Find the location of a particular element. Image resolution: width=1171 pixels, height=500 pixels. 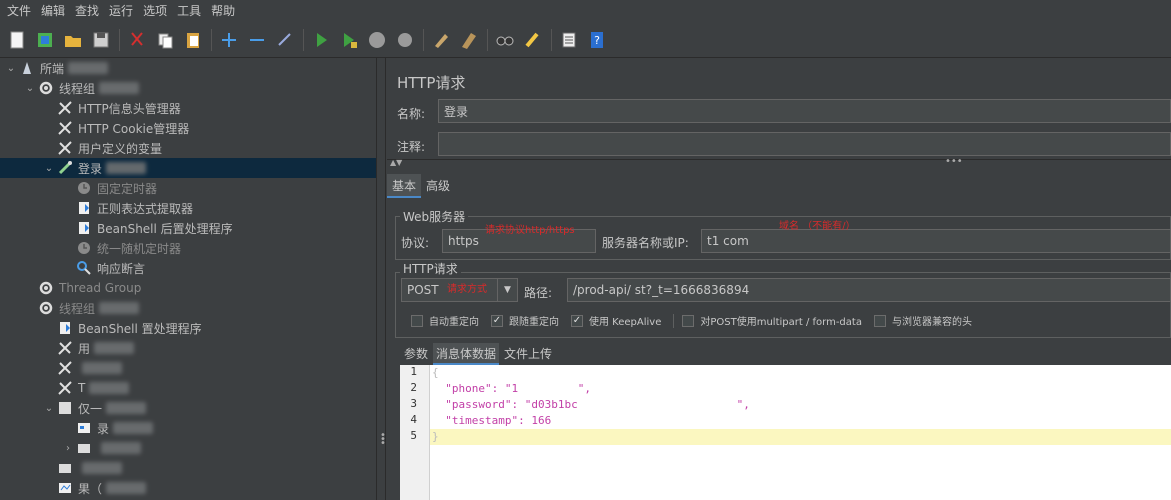

menu-item: 工具 is located at coordinates (189, 11).